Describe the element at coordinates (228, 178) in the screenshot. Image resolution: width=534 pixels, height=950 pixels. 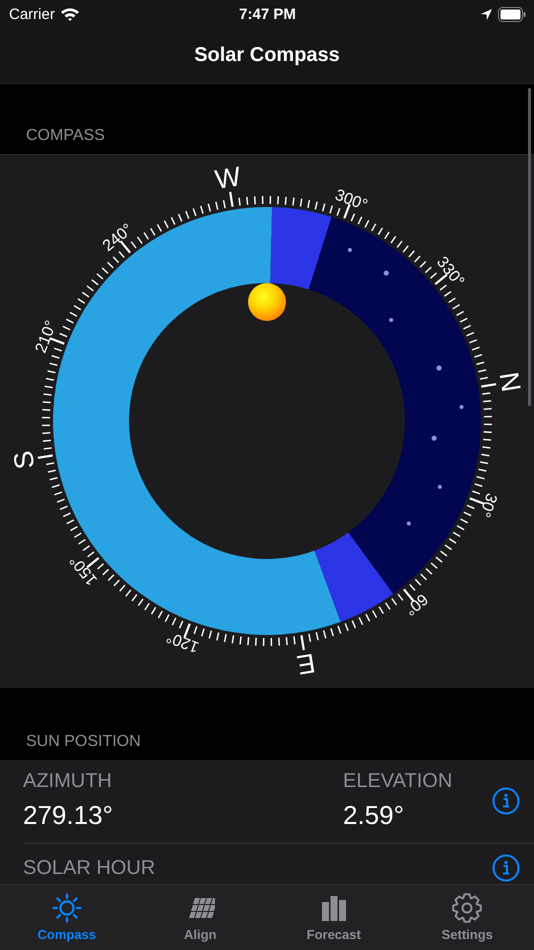
I see `cardinal-label: W` at that location.